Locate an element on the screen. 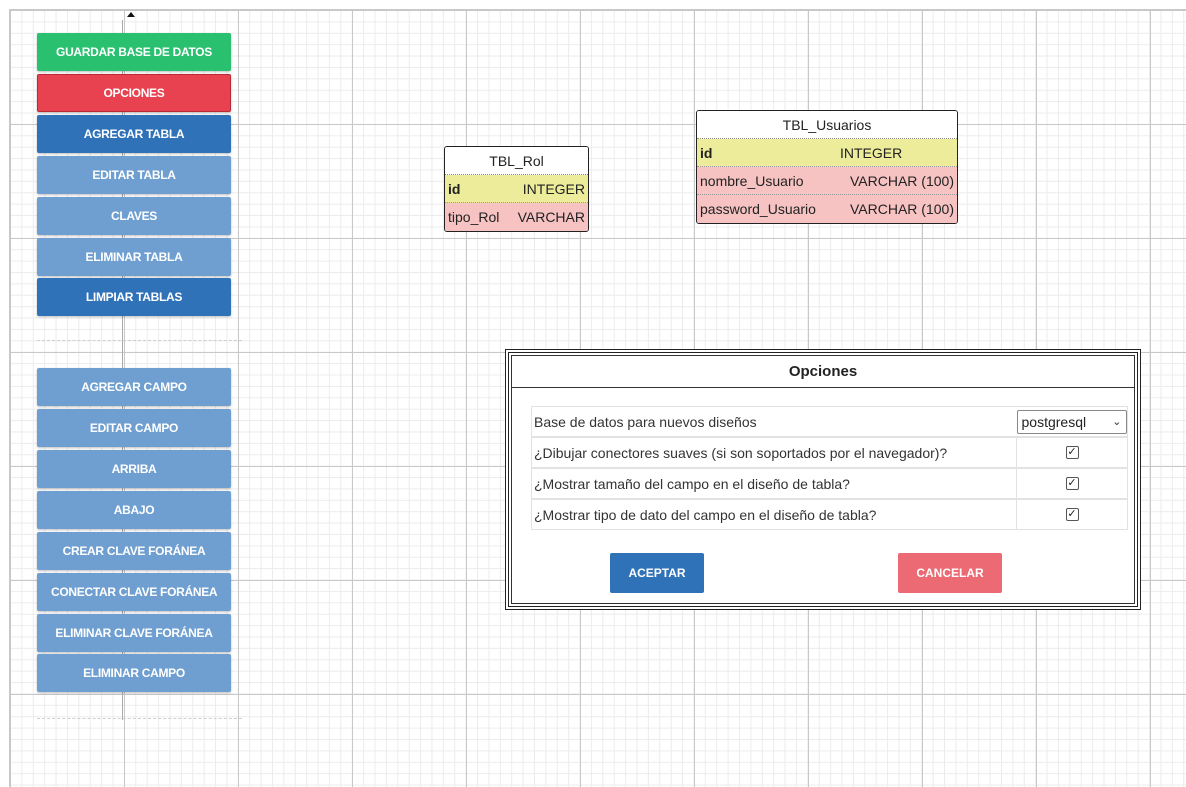 The height and width of the screenshot is (787, 1186). cancel-button: CANCELAR is located at coordinates (950, 573).